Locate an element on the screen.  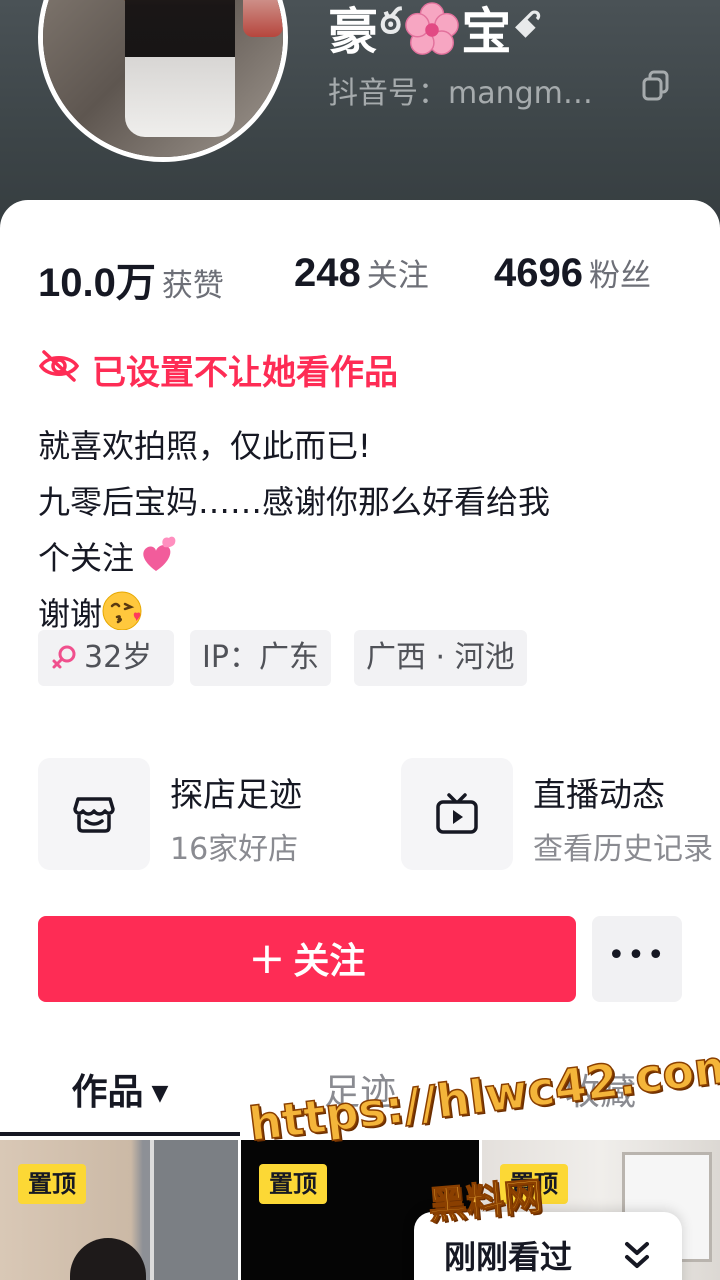
plus-icon: + is located at coordinates (267, 958).